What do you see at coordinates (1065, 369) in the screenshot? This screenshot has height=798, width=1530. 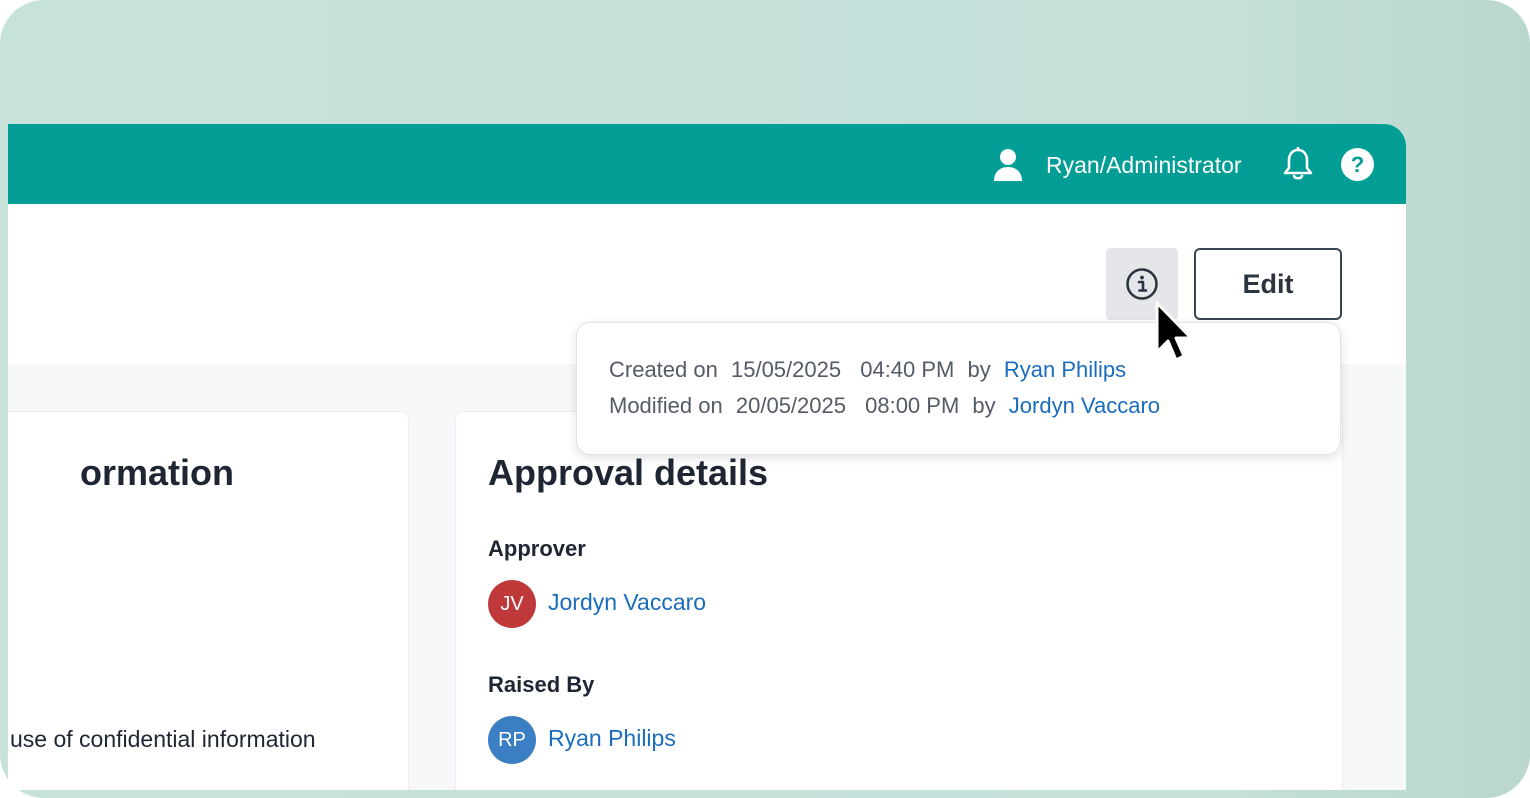 I see `created-by-link: Ryan Philips` at bounding box center [1065, 369].